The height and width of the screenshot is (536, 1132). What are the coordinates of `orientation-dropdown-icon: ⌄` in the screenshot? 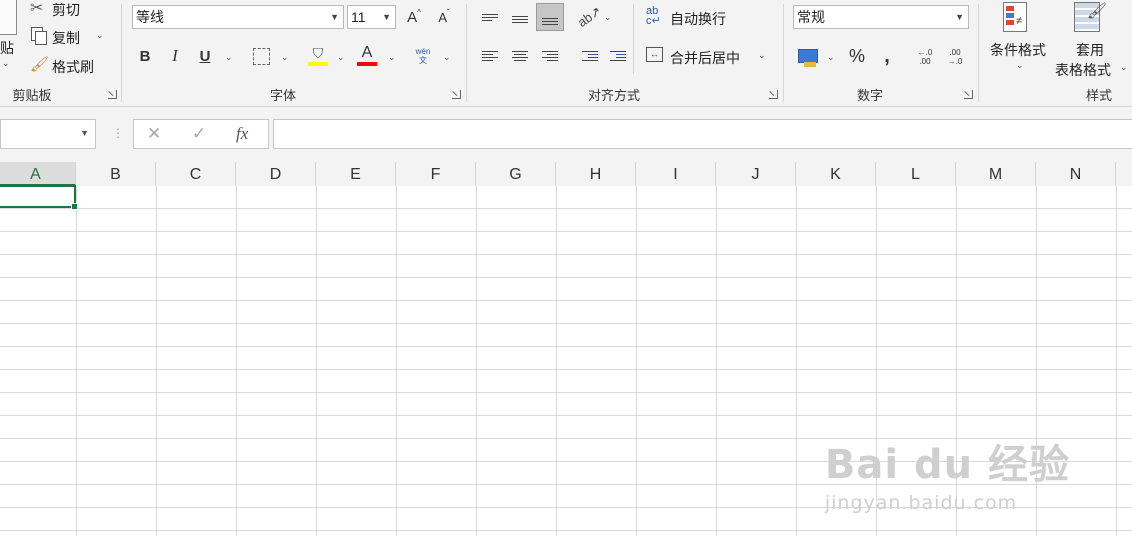 It's located at (608, 17).